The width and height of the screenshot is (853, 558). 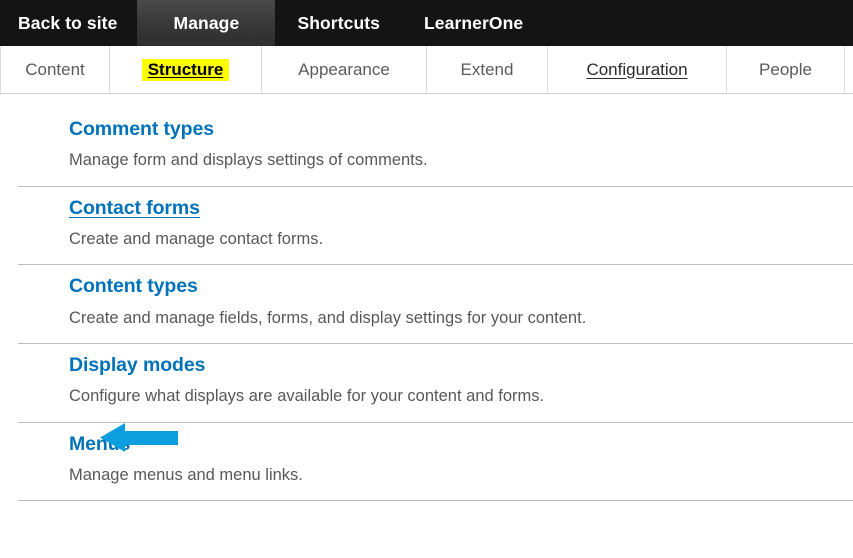 I want to click on subnav-item-label: People, so click(x=785, y=69).